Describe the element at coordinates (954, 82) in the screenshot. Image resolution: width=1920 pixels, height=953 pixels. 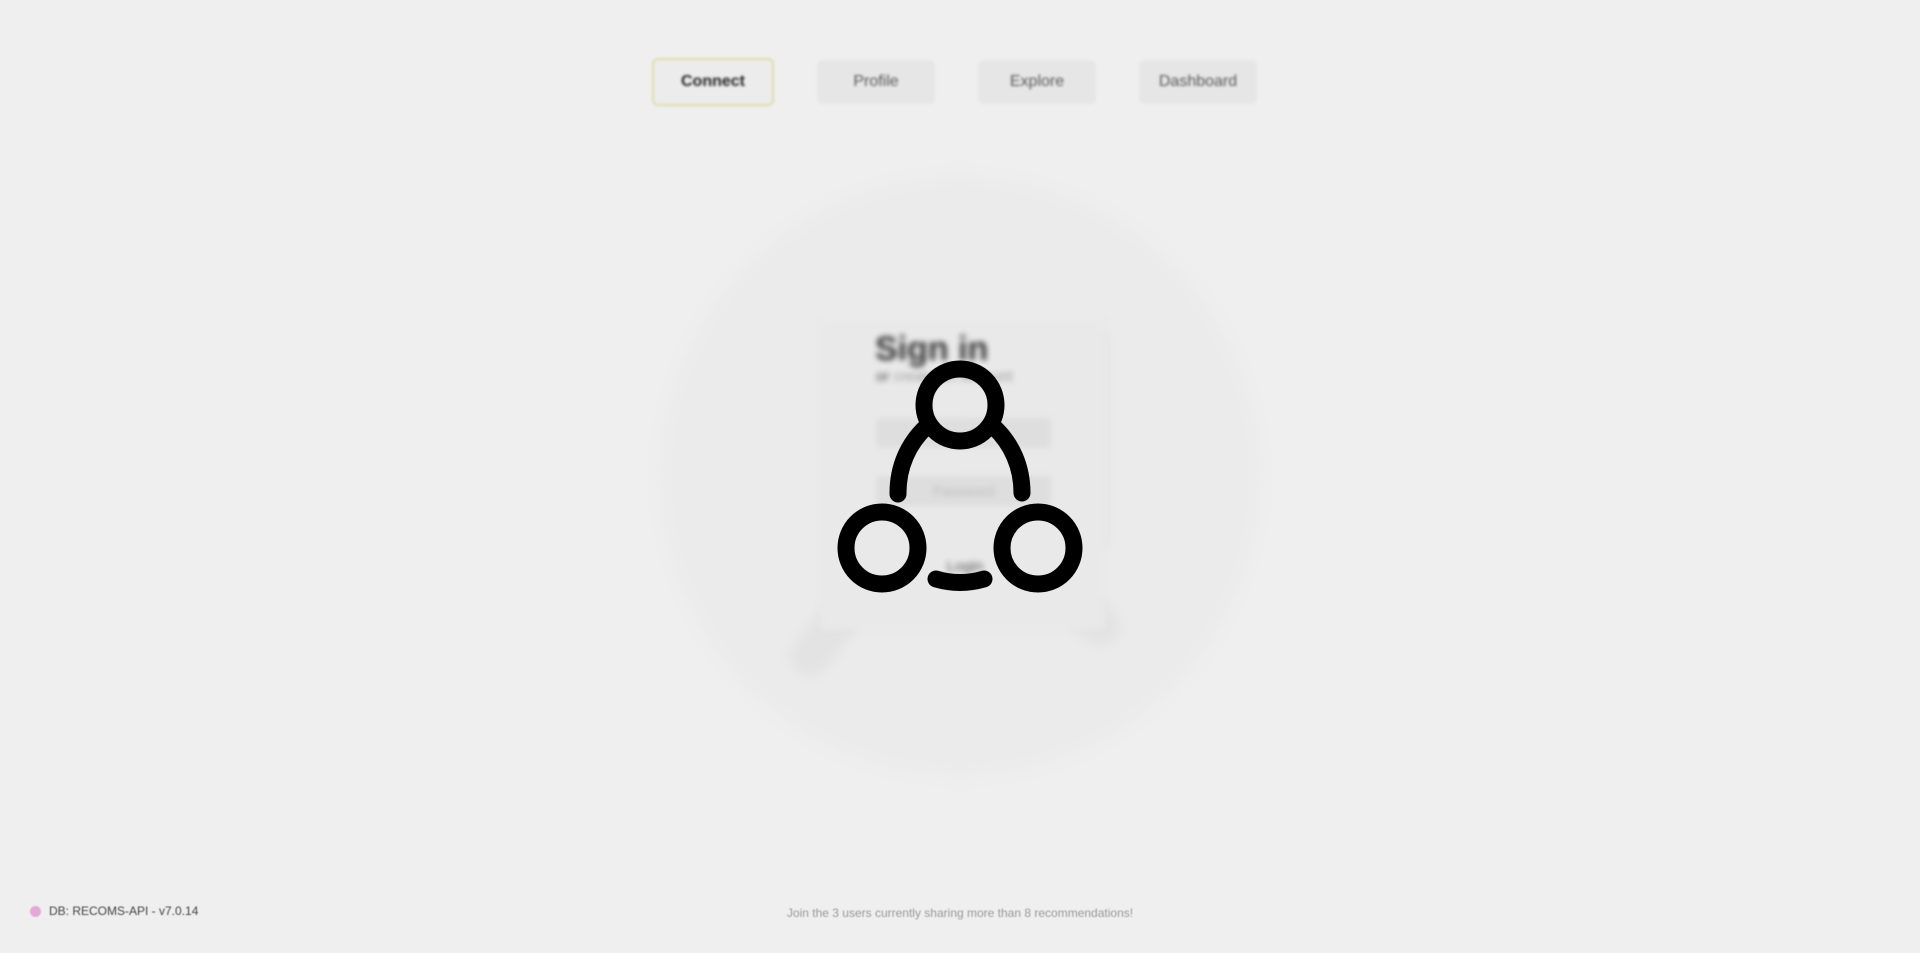
I see `top-nav: Connect Profile Explore Dashboard` at that location.